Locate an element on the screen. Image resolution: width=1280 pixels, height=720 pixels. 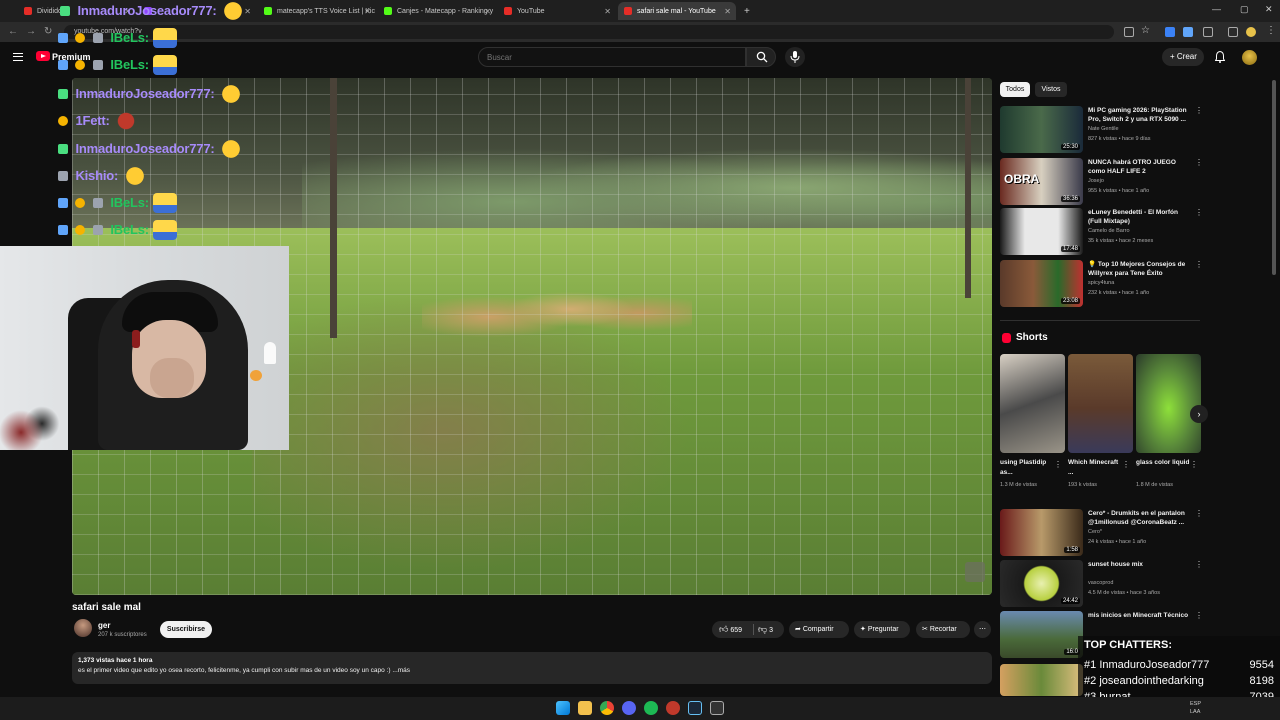
like-button: 👍︎ 659 is located at coordinates (730, 630).